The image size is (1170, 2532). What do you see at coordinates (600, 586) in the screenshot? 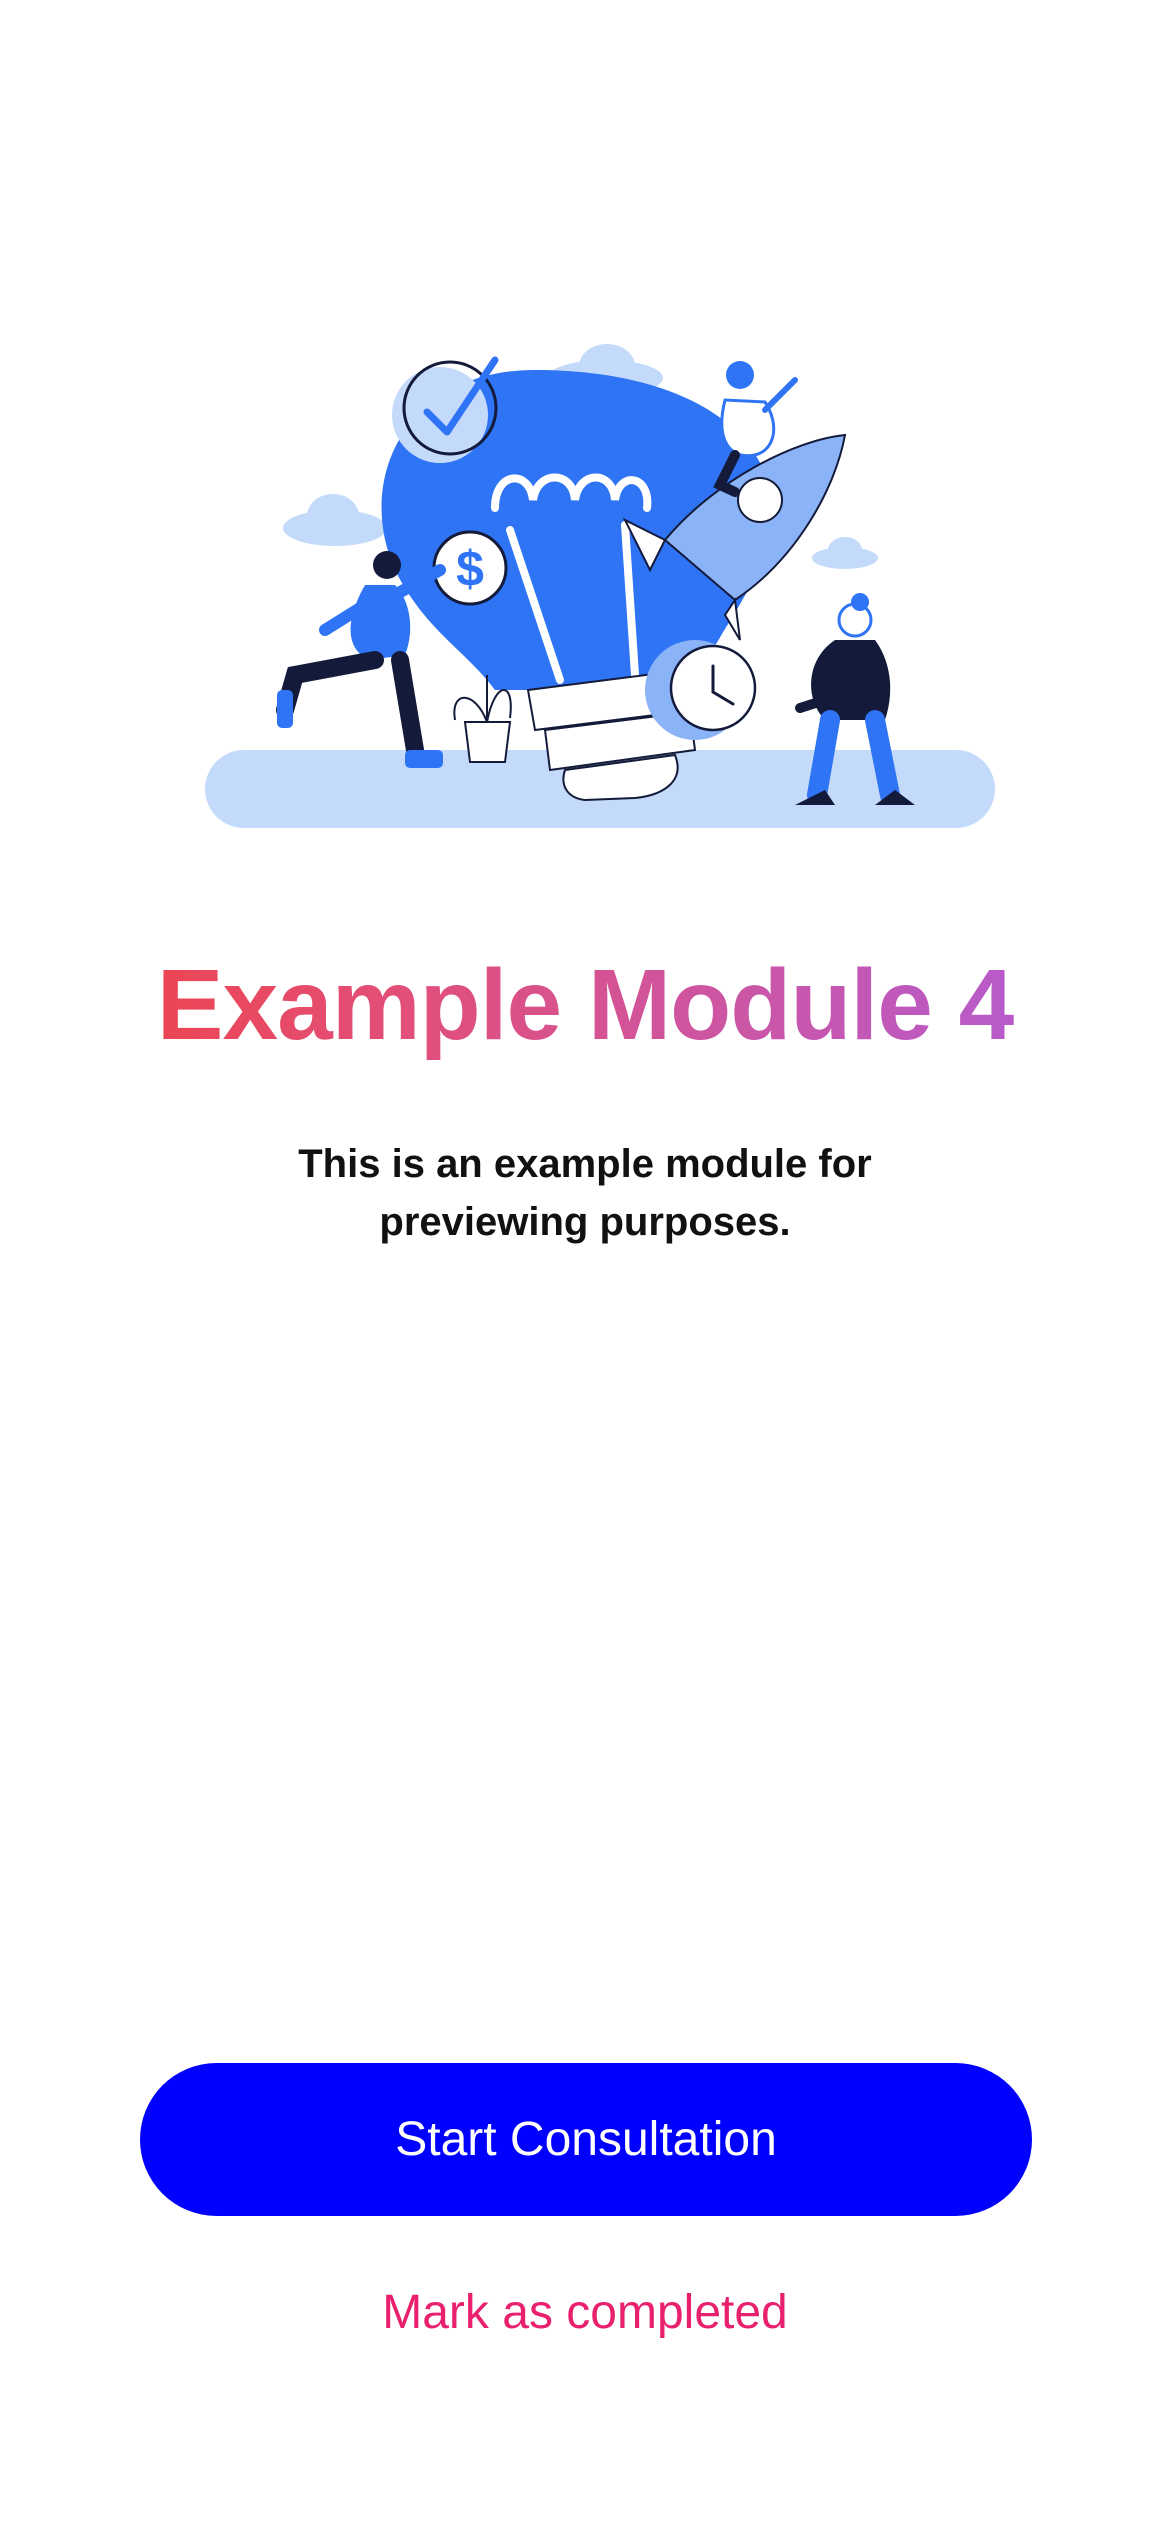
I see `lightbulb-ideas-illustration: $` at bounding box center [600, 586].